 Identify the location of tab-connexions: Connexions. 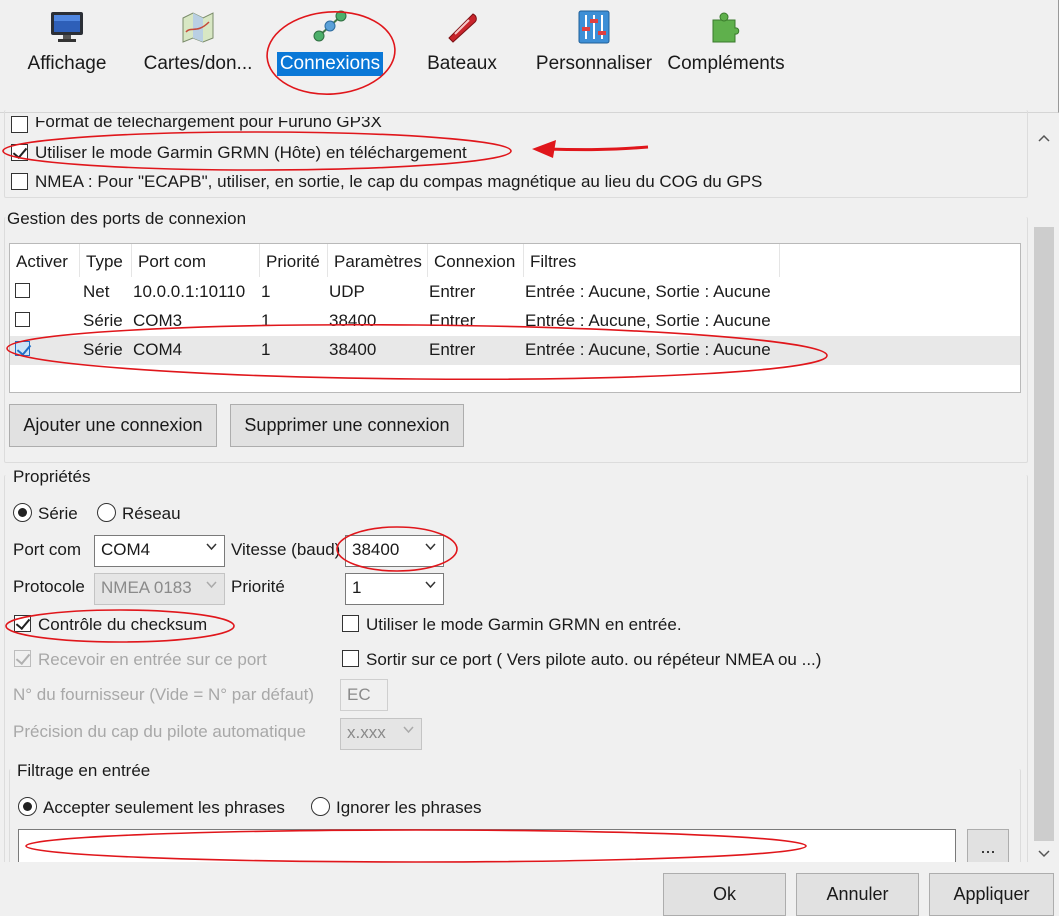
(330, 48).